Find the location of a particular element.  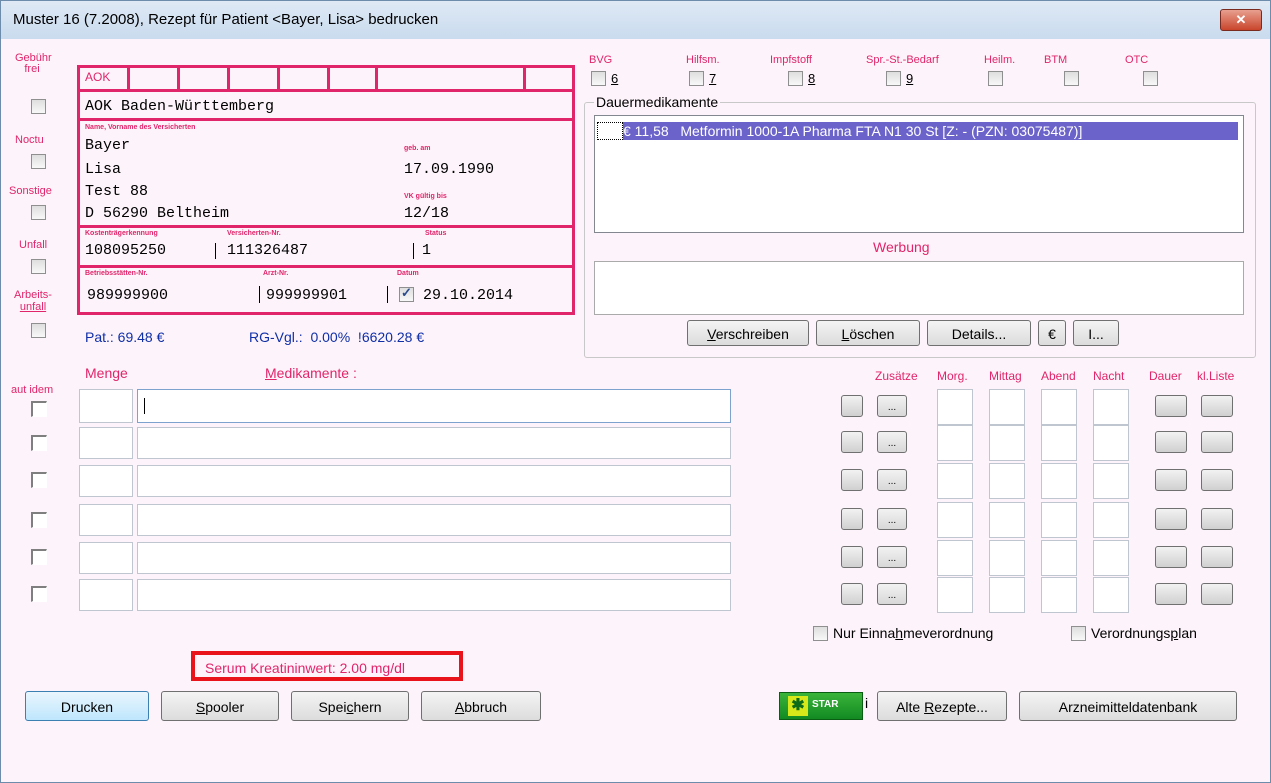

unfall-checkbox is located at coordinates (38, 266).